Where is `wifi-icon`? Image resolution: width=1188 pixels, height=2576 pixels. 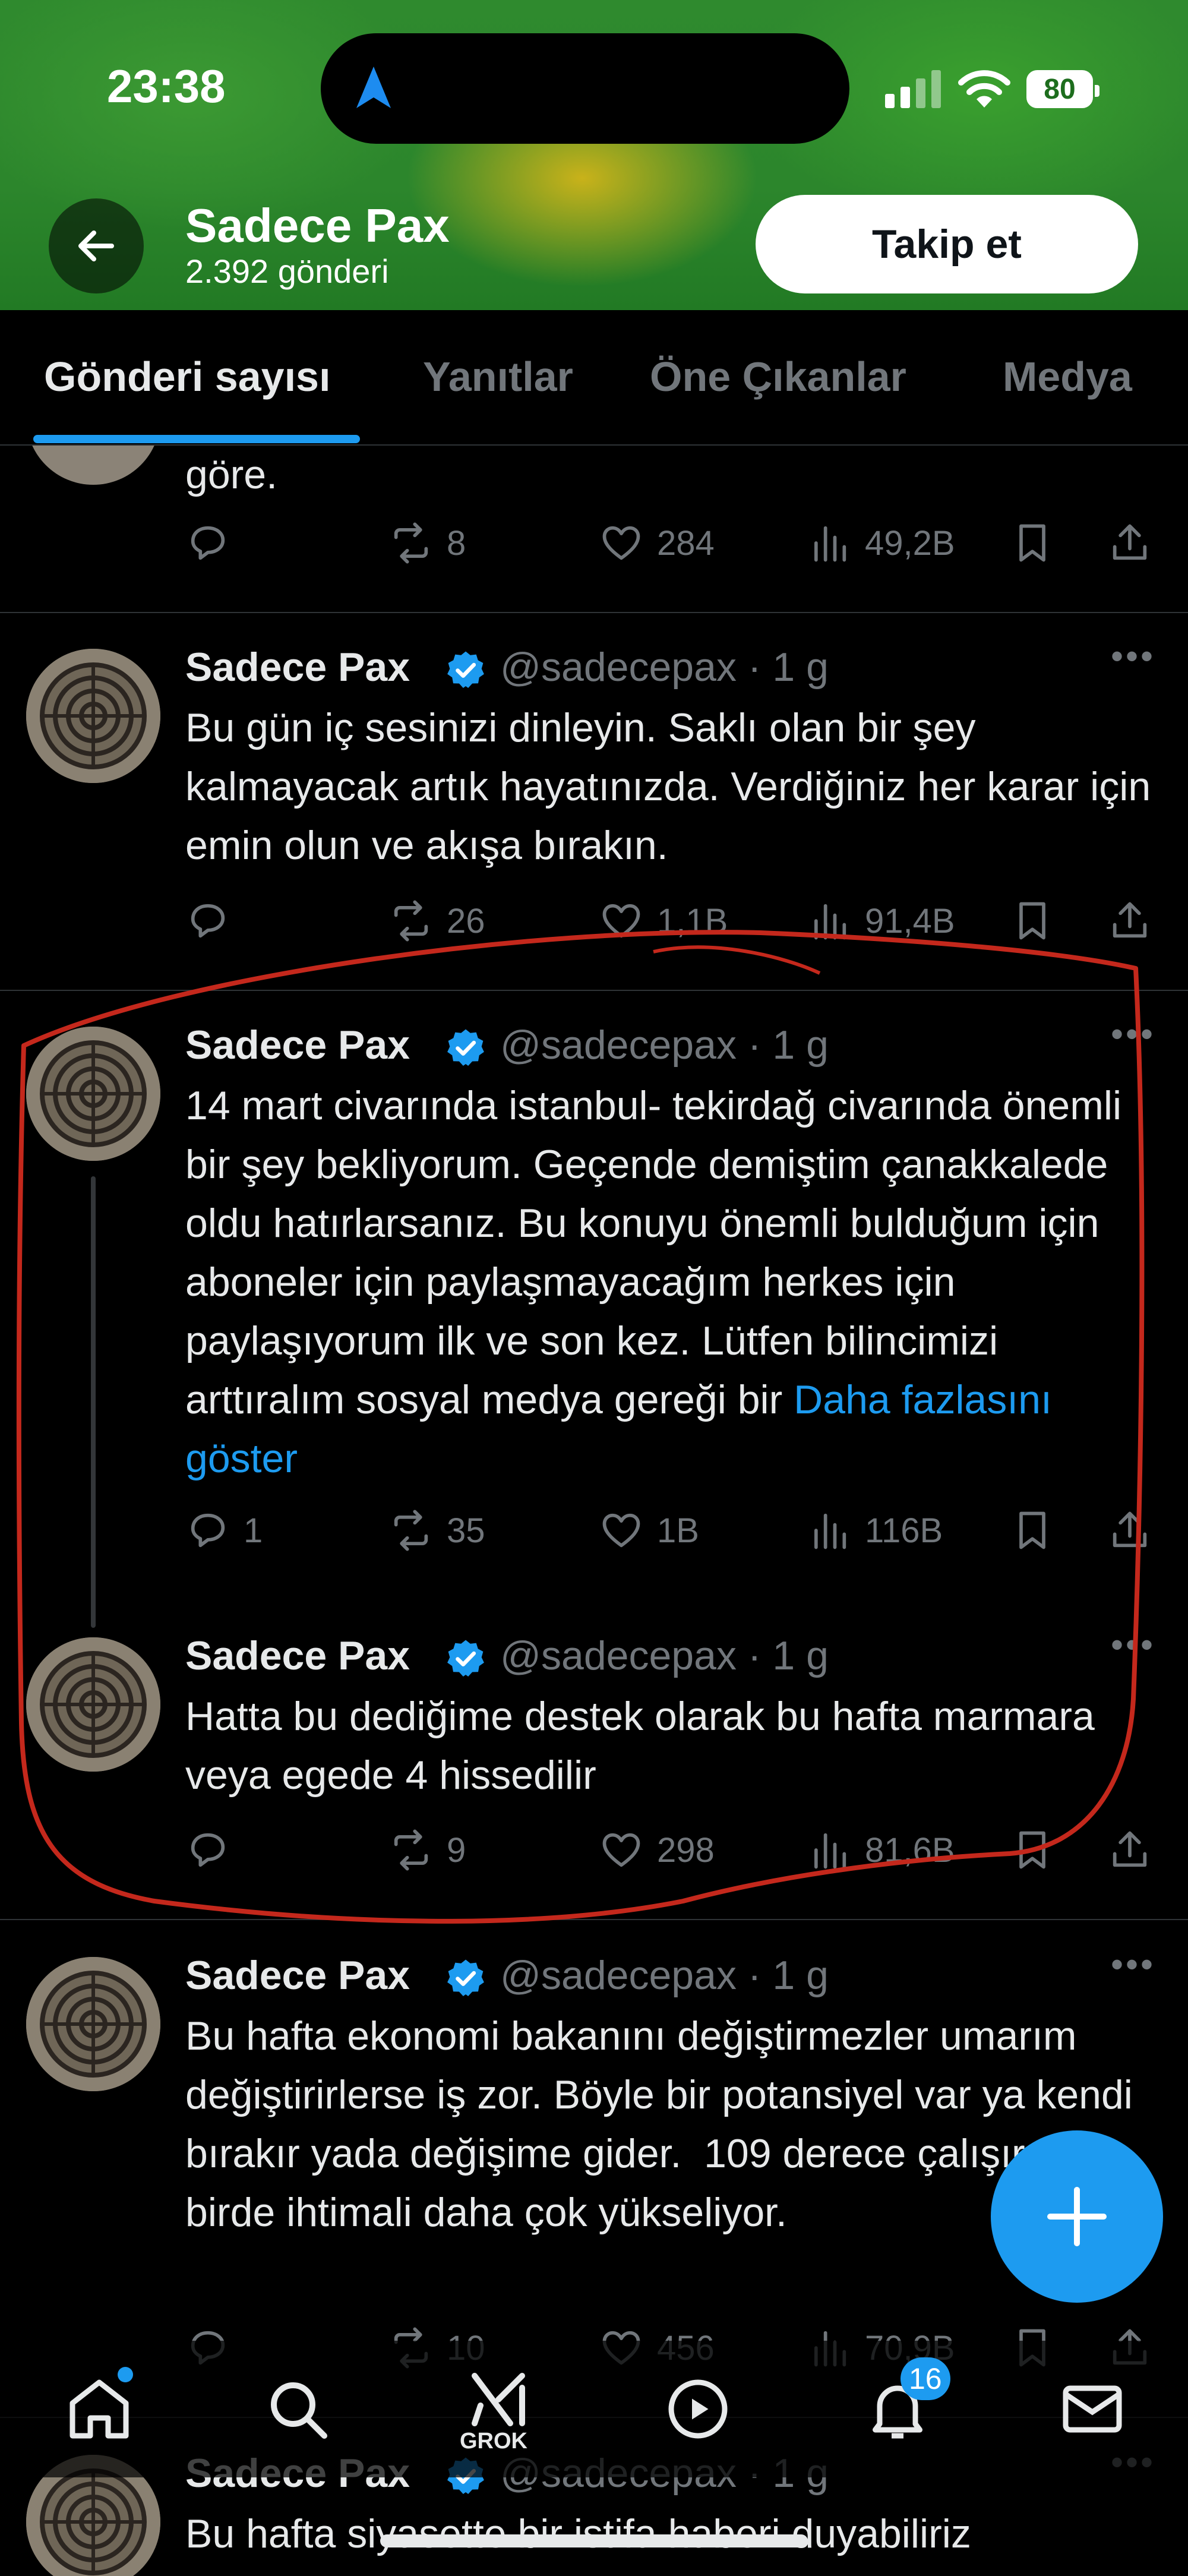 wifi-icon is located at coordinates (984, 89).